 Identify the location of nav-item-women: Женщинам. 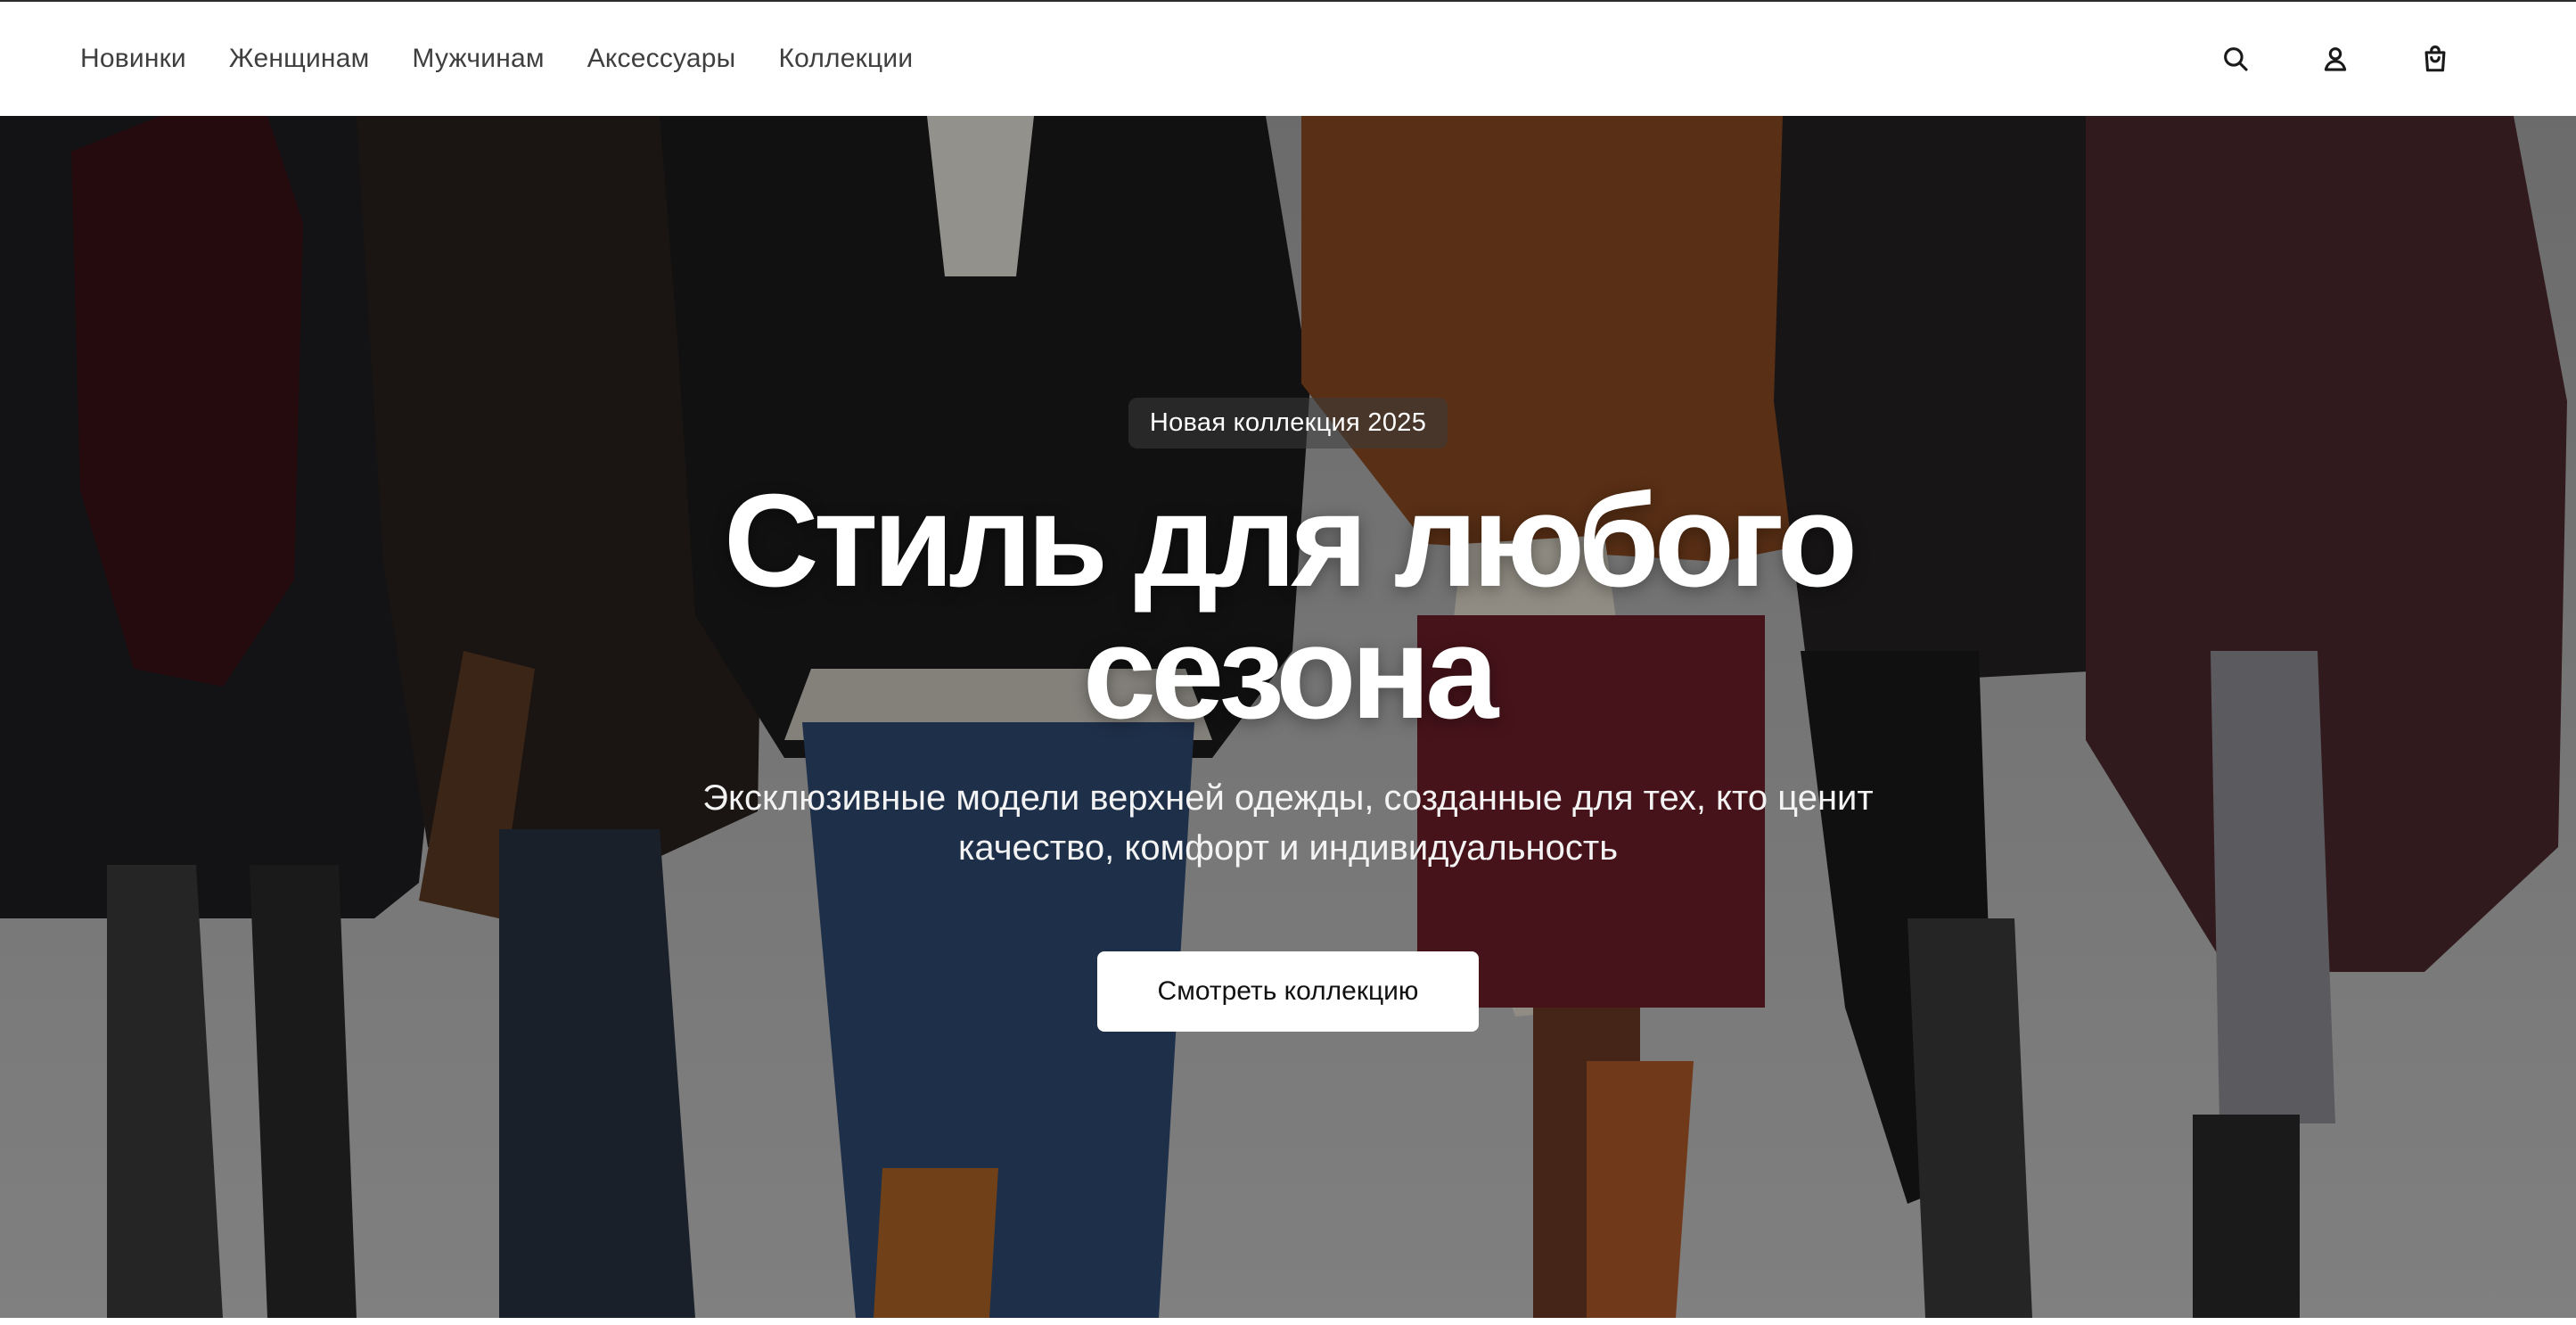
(299, 59).